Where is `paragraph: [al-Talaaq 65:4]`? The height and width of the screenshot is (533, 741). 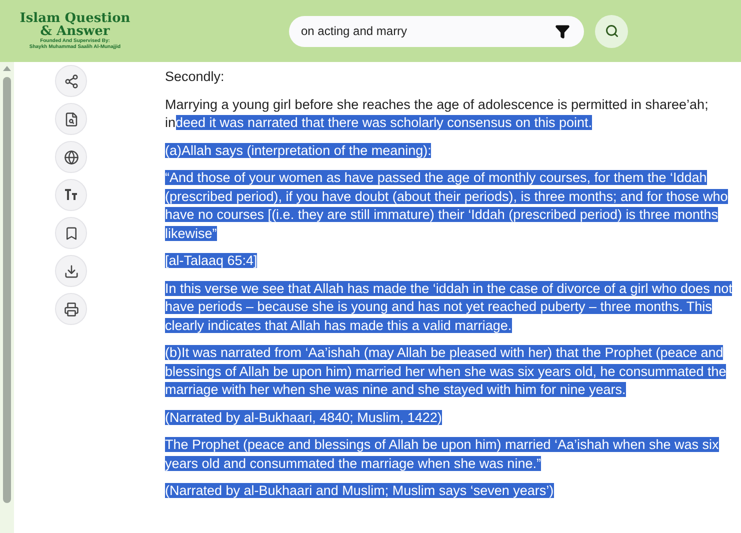 paragraph: [al-Talaaq 65:4] is located at coordinates (211, 261).